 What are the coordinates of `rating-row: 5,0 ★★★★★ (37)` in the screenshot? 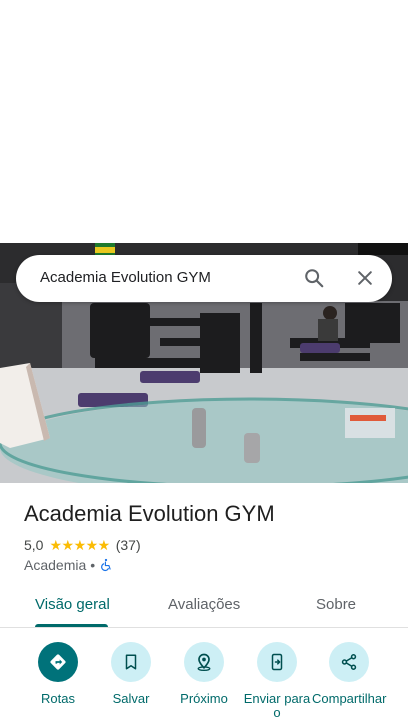 It's located at (82, 545).